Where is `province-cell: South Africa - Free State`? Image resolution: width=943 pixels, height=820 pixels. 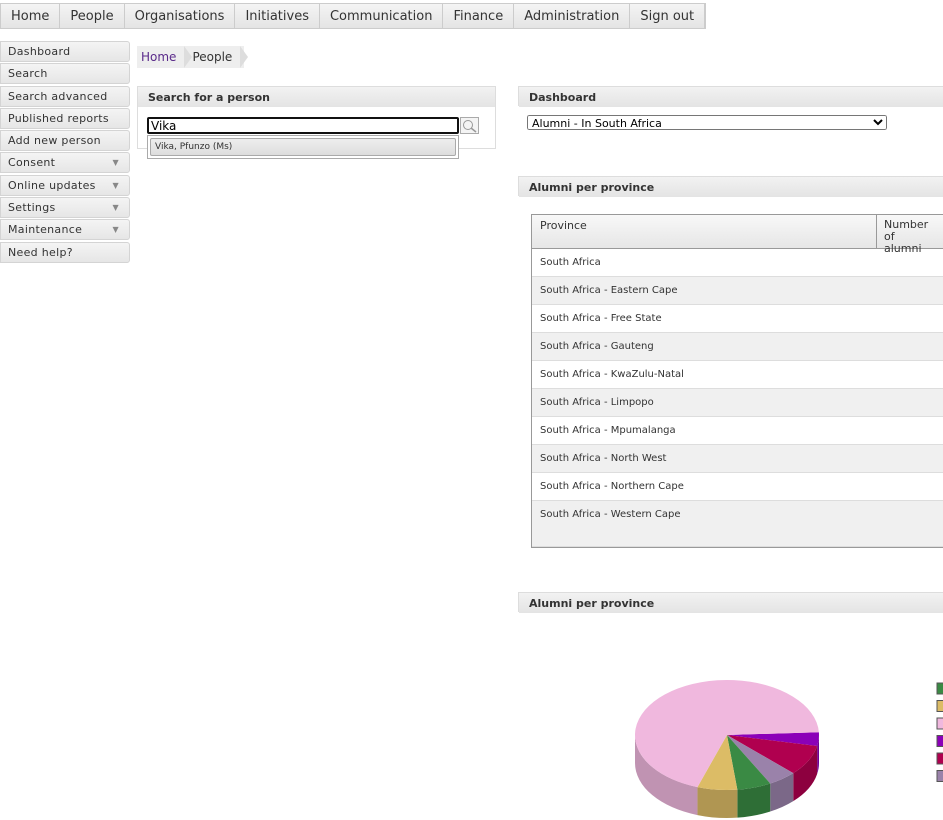
province-cell: South Africa - Free State is located at coordinates (601, 318).